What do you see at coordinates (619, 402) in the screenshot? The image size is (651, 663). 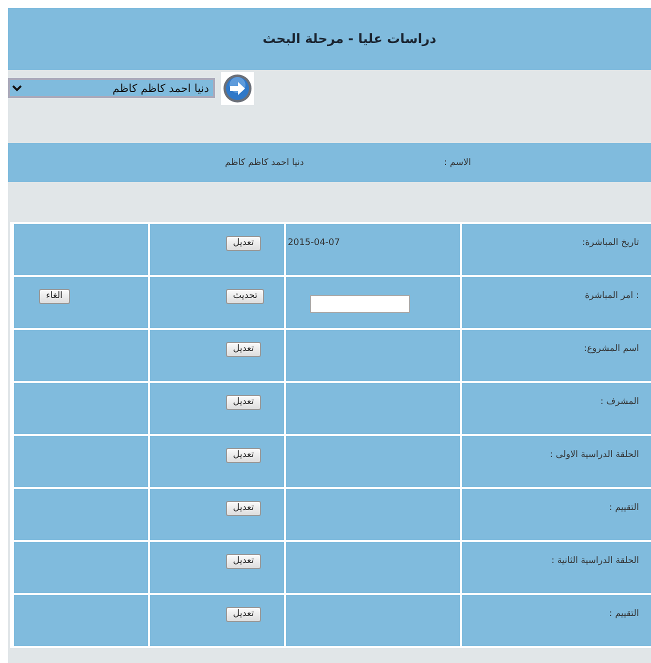 I see `field-label: المشرف :` at bounding box center [619, 402].